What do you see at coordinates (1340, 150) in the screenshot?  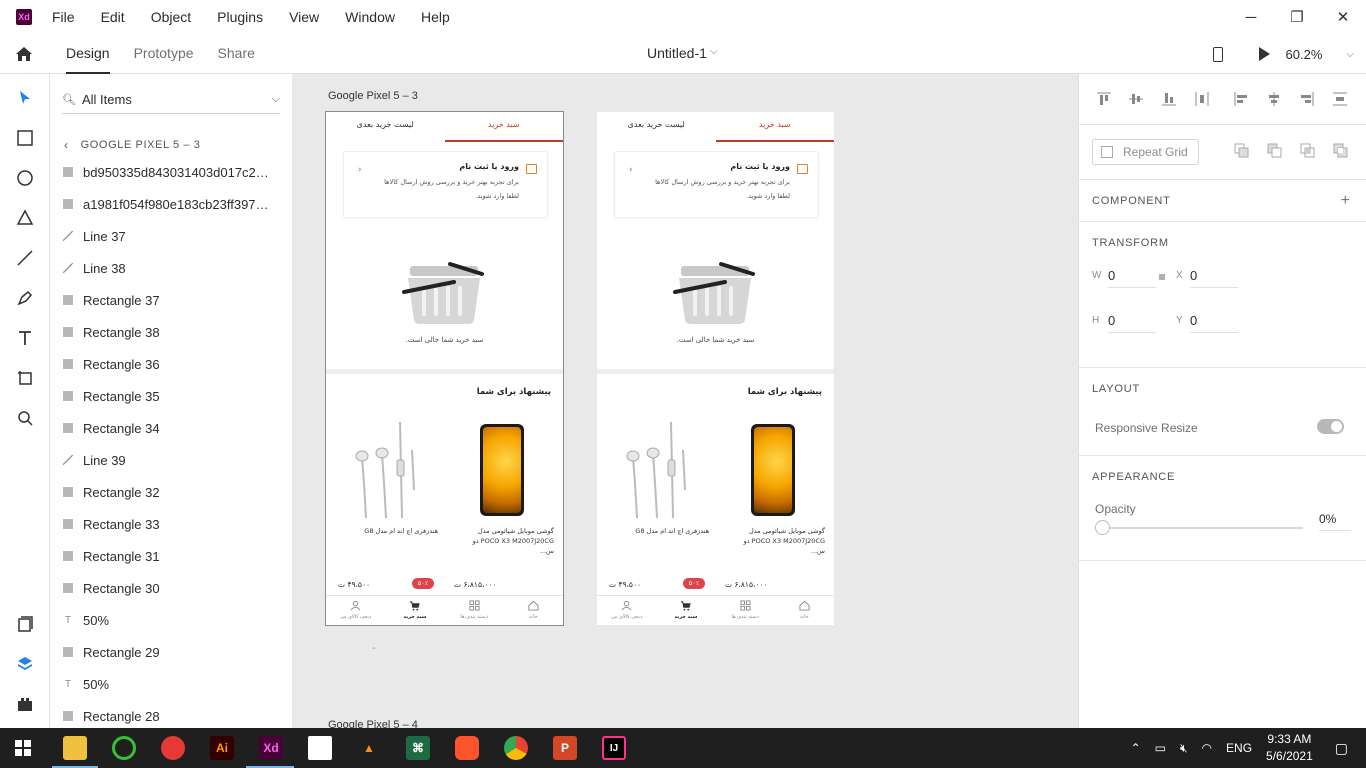 I see `boolean-exclude-icon` at bounding box center [1340, 150].